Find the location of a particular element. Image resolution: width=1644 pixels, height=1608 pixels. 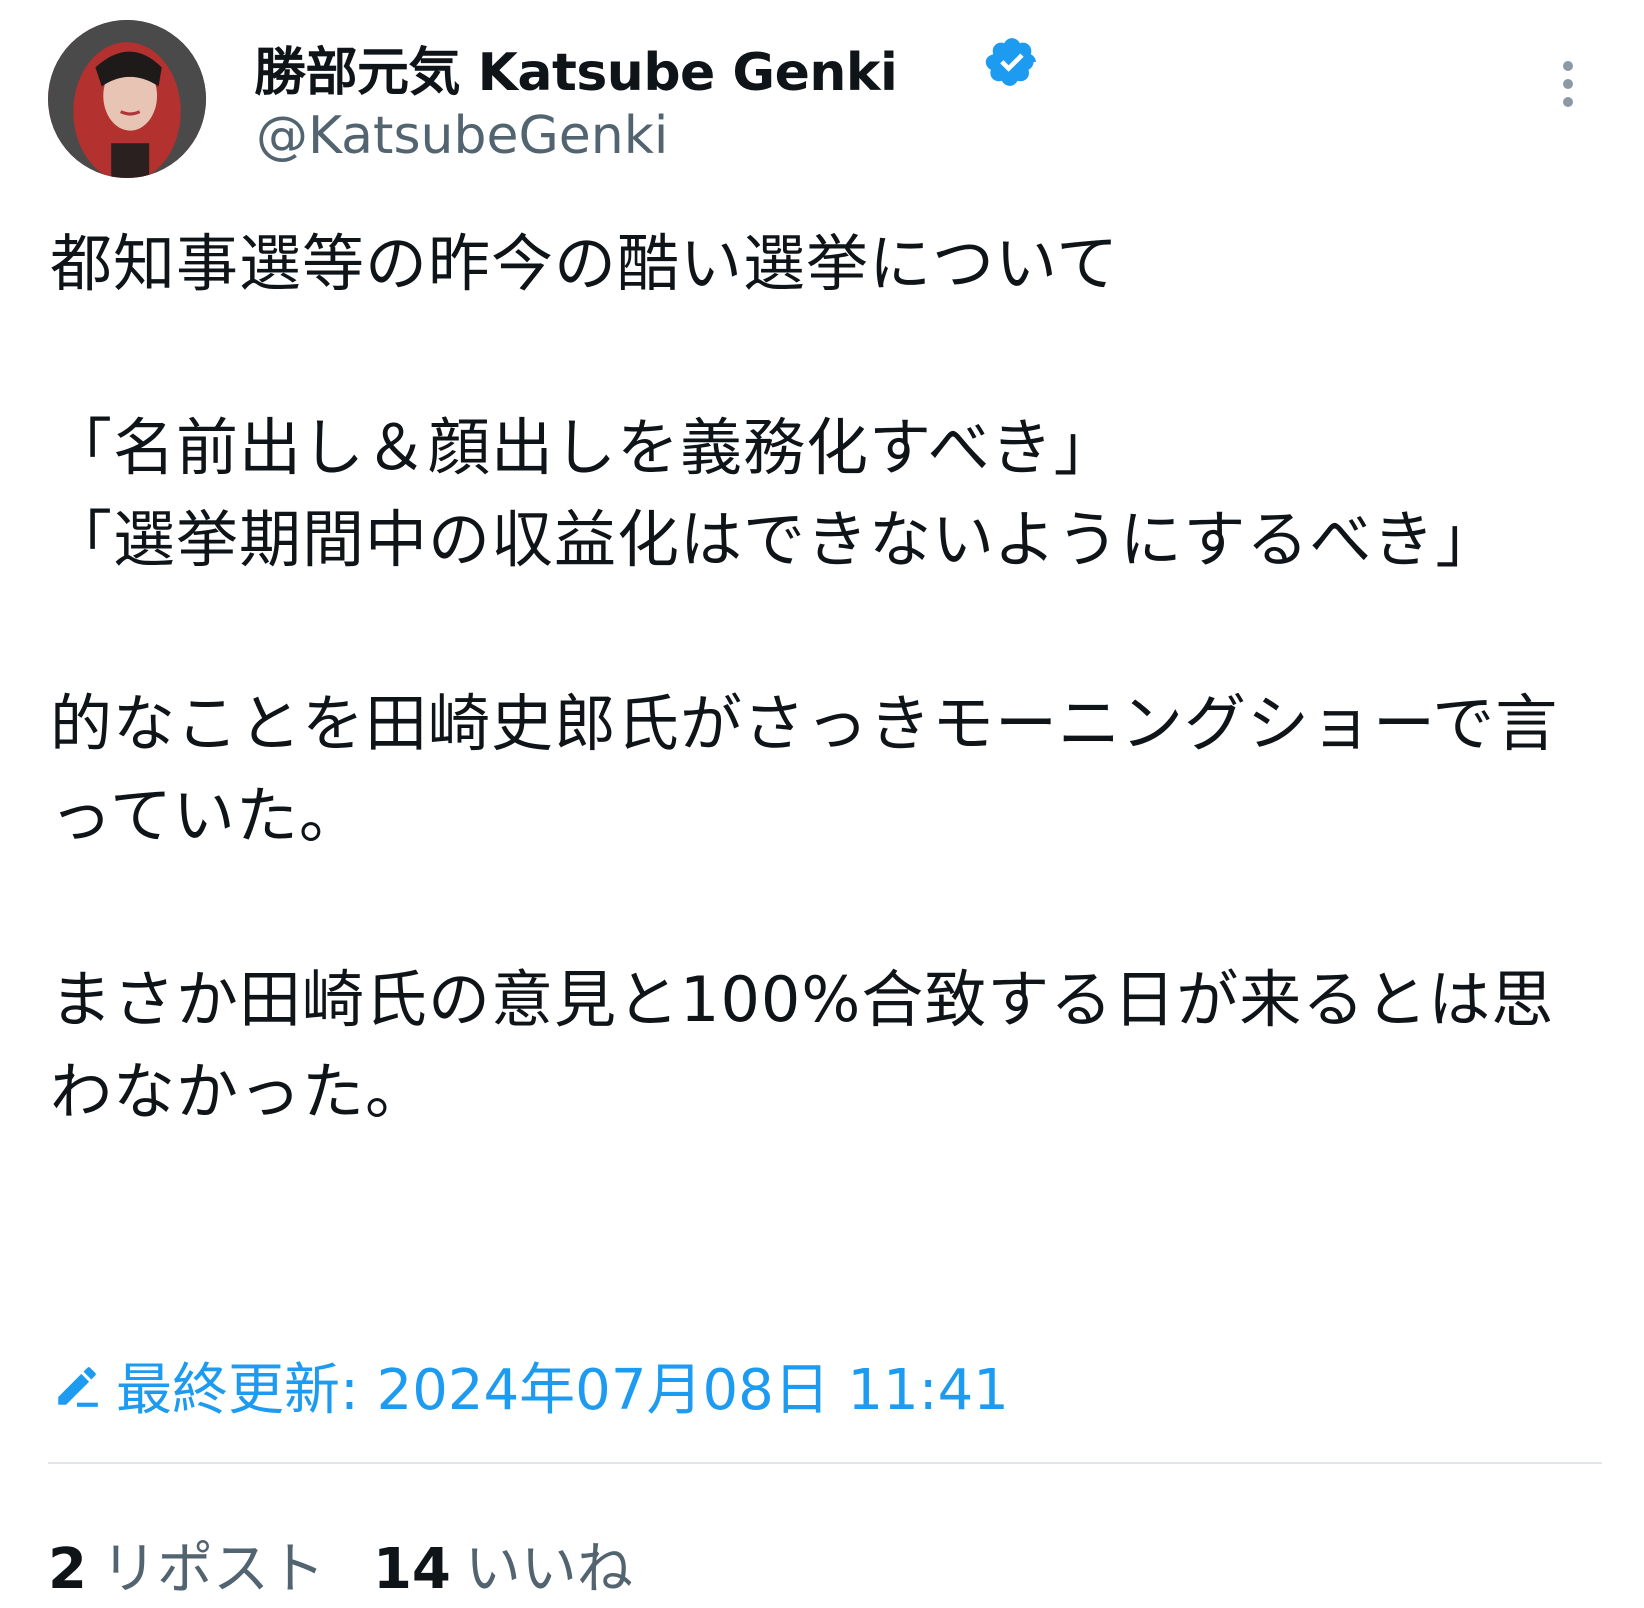

avatar-image is located at coordinates (127, 99).